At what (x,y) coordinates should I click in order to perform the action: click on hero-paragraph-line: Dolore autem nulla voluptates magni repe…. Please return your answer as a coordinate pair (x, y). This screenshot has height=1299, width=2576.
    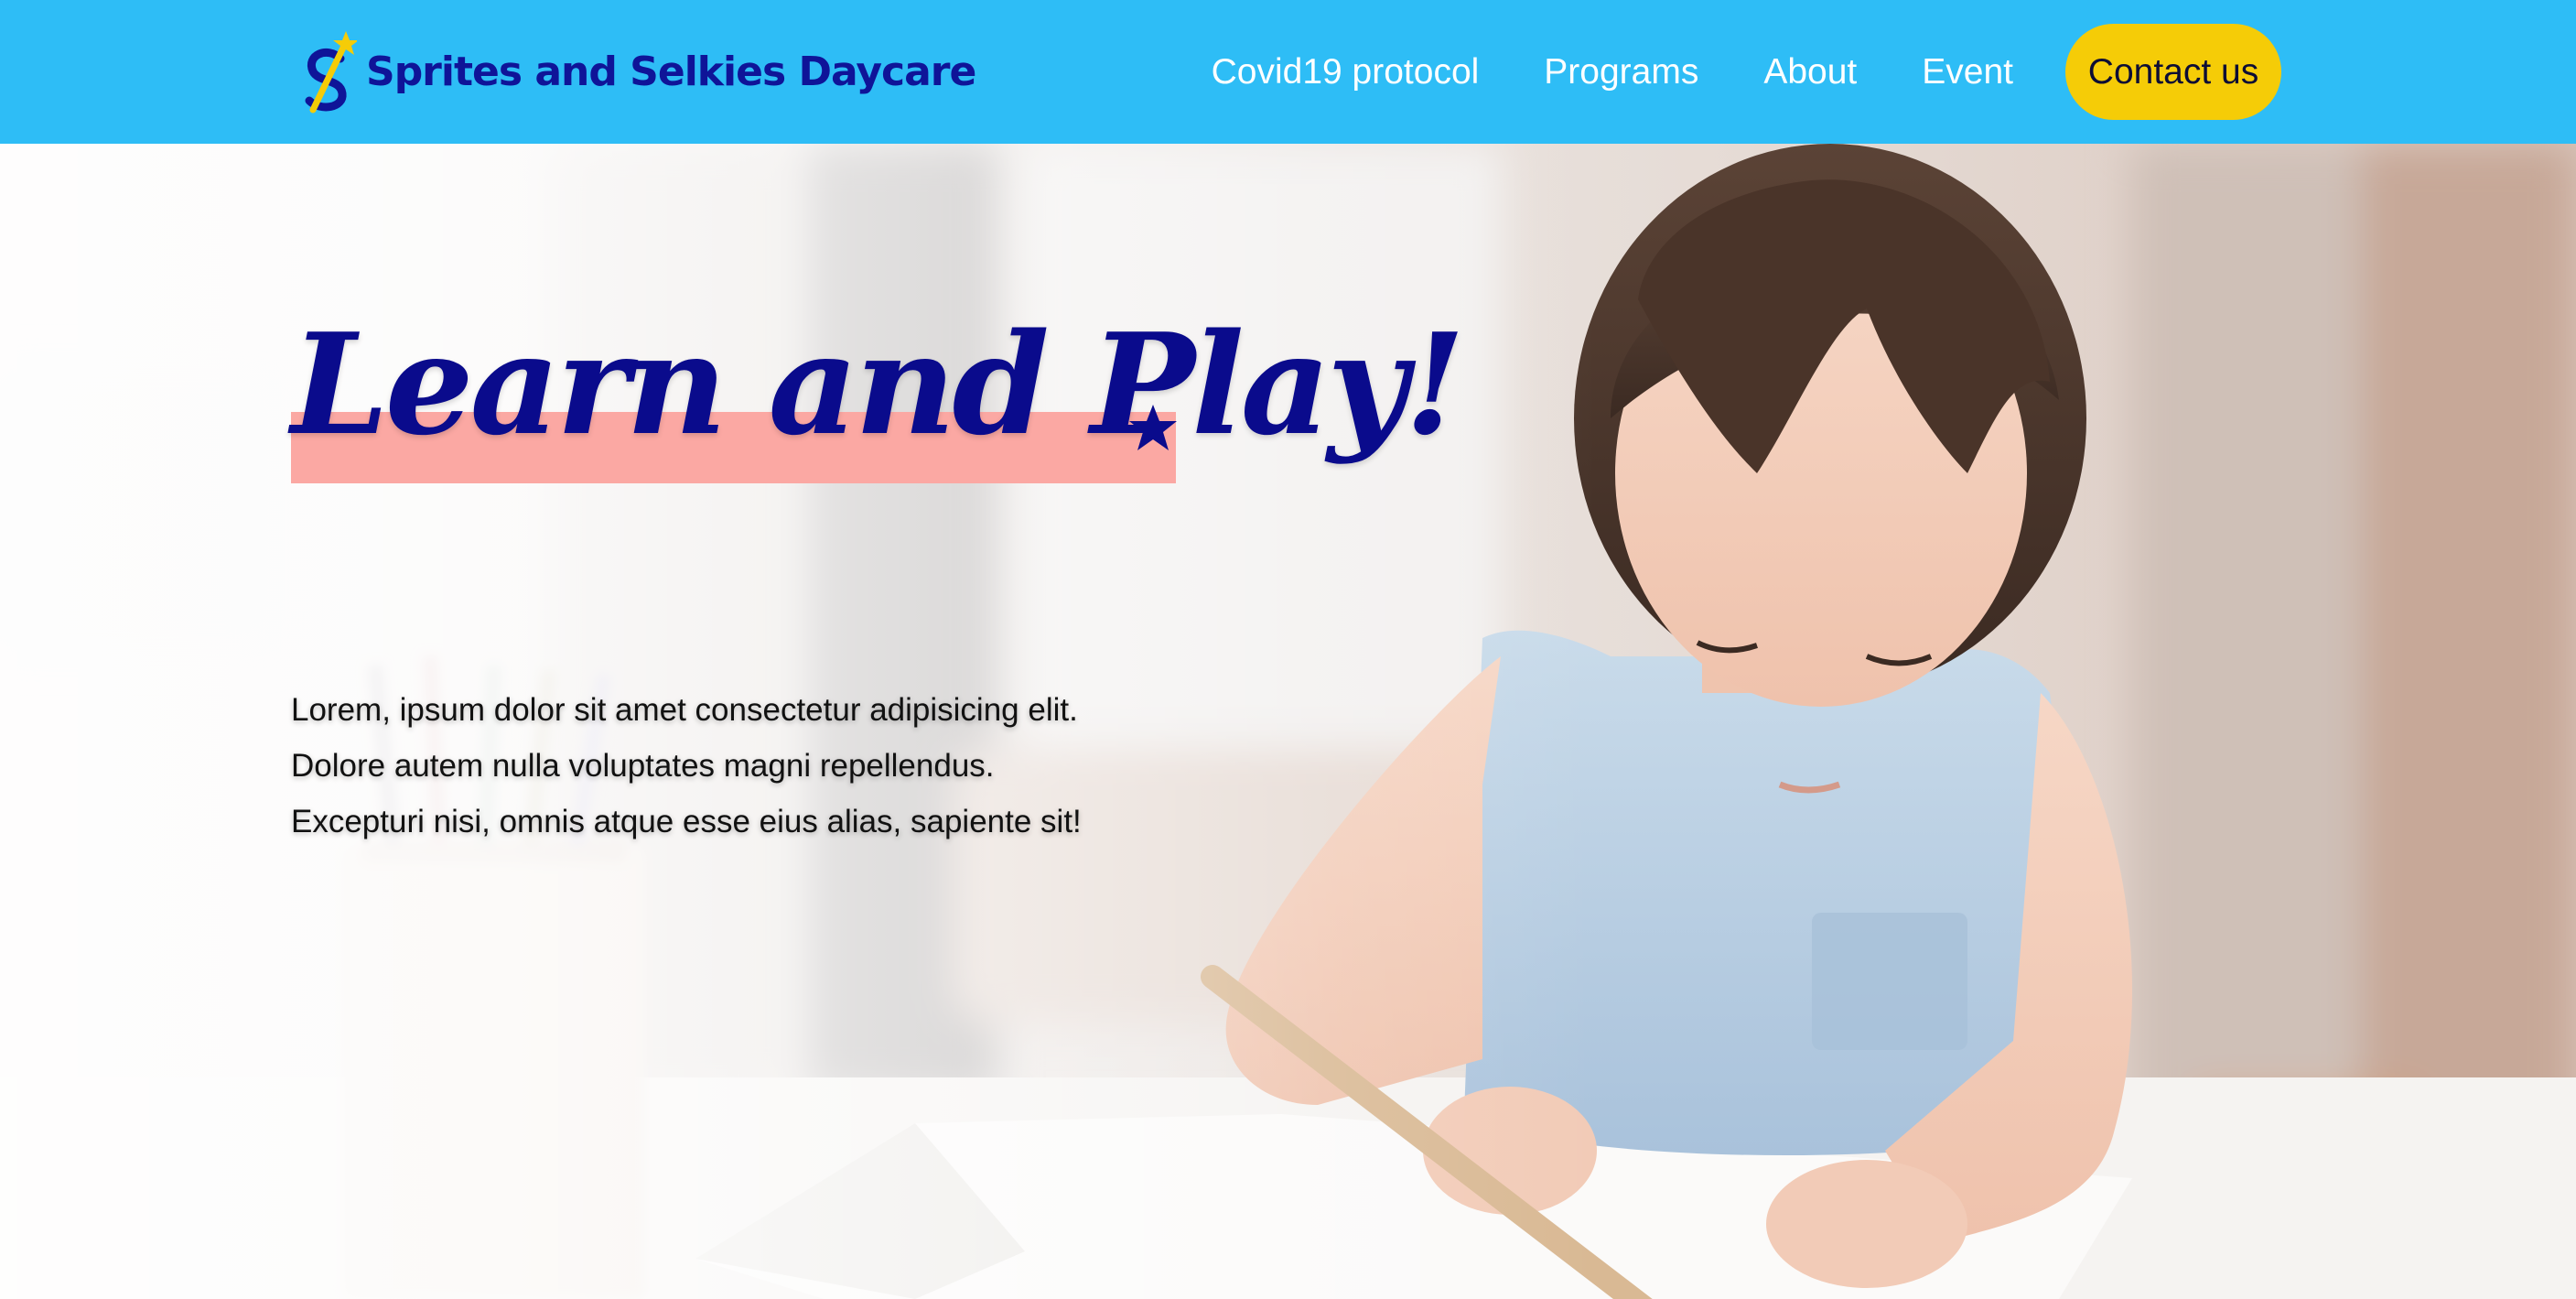
    Looking at the image, I should click on (643, 766).